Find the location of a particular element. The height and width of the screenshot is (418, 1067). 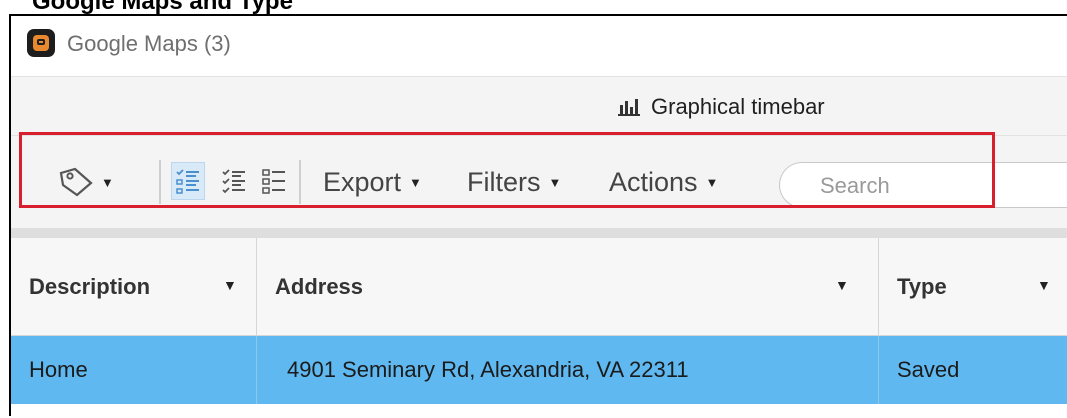

detailed-list-icon is located at coordinates (187, 181).